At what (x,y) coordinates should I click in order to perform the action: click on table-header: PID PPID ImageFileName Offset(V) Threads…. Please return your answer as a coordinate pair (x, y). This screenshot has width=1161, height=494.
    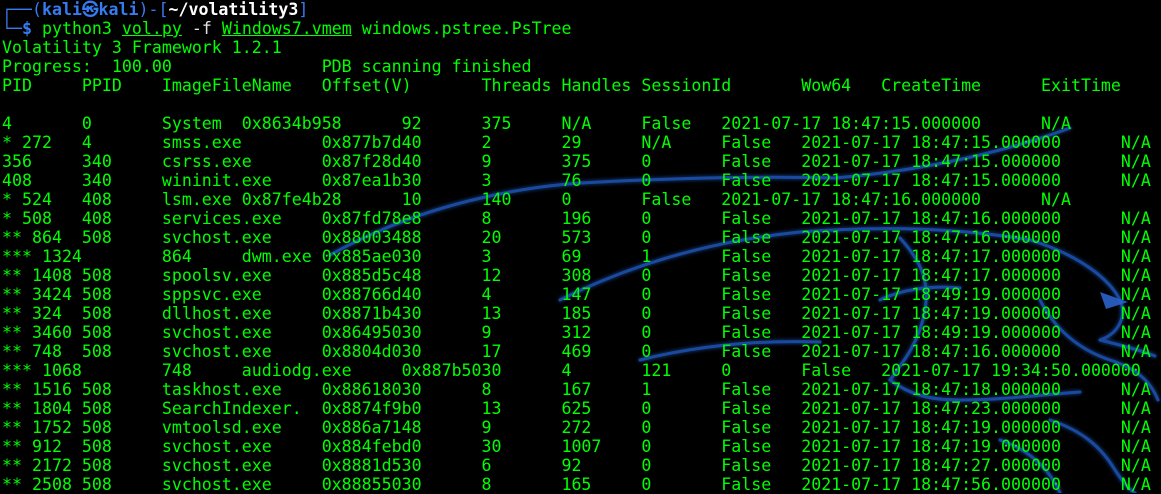
    Looking at the image, I should click on (561, 85).